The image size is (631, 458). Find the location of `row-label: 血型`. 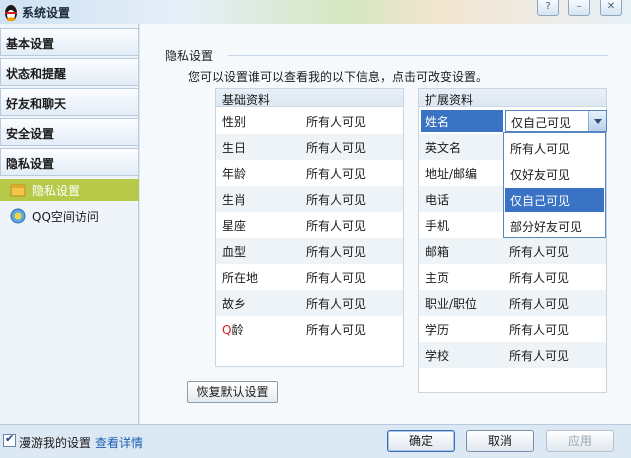

row-label: 血型 is located at coordinates (234, 252).